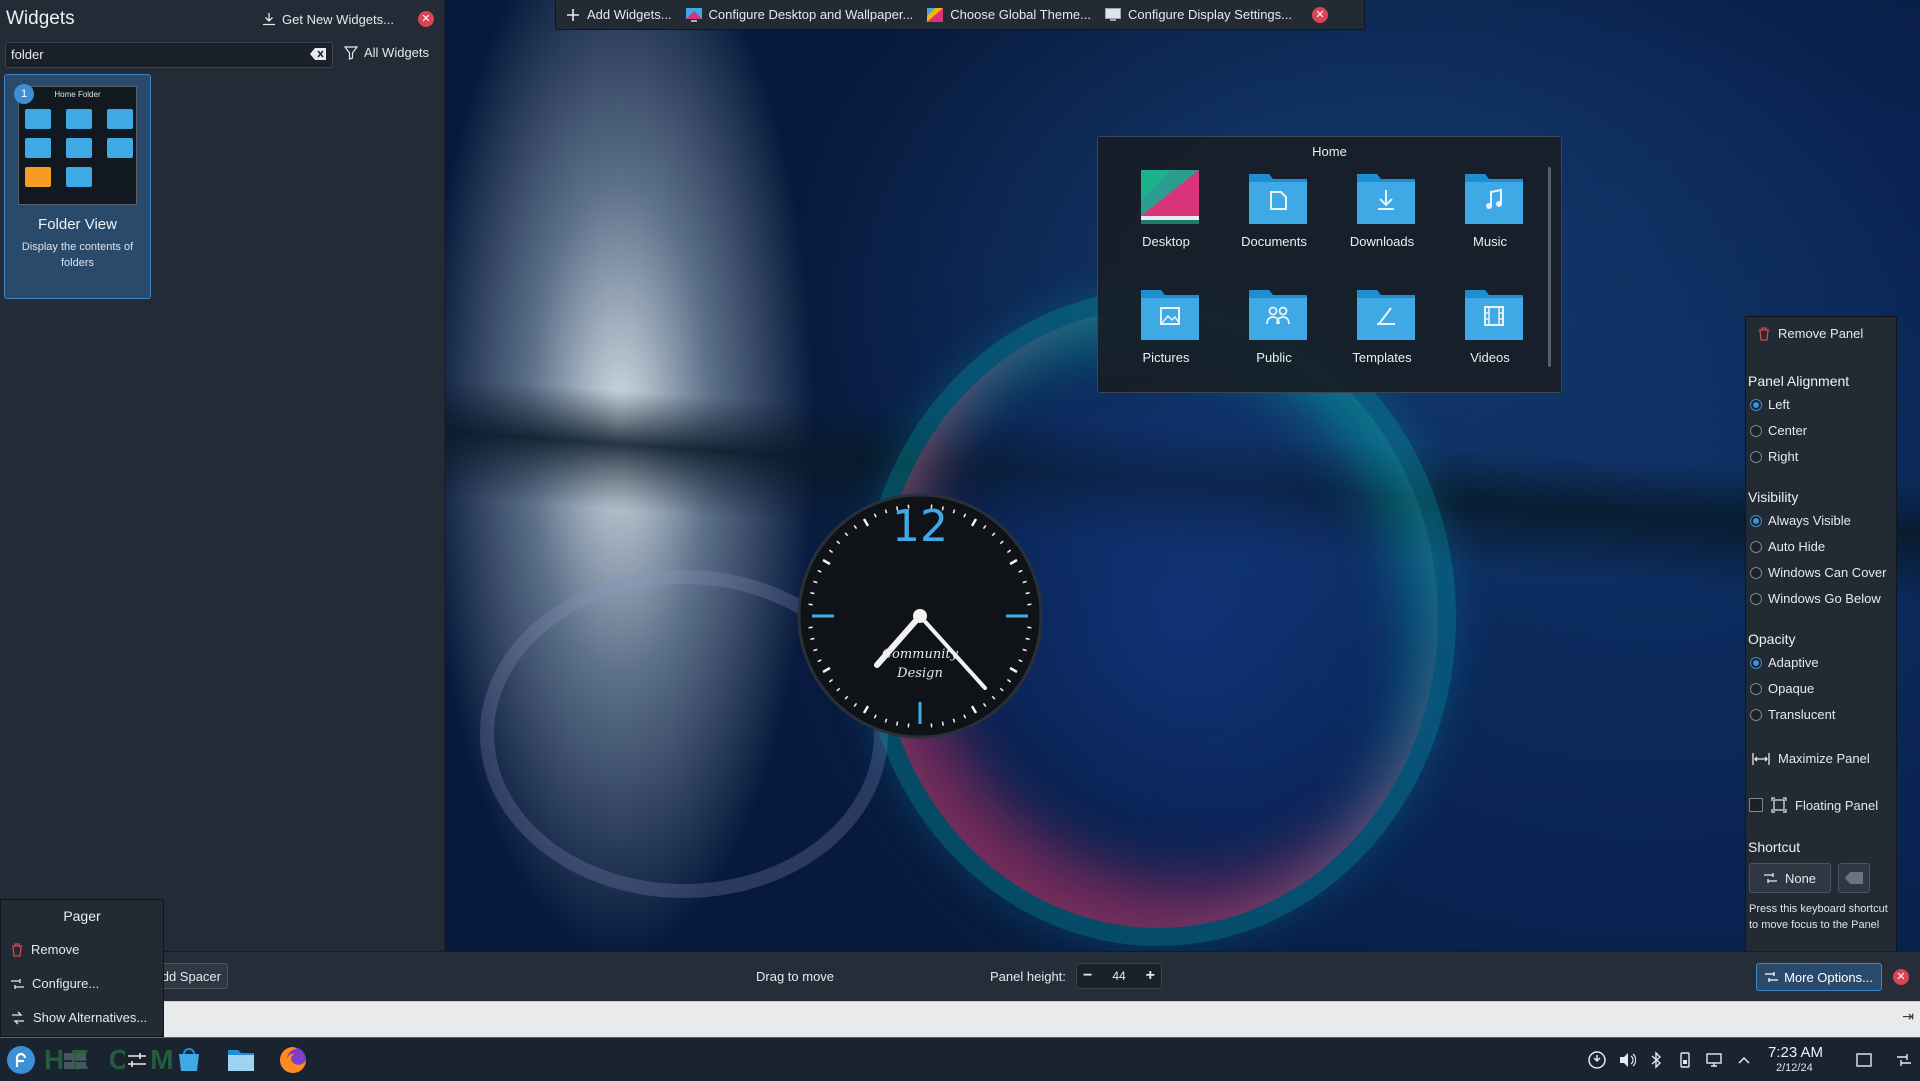  What do you see at coordinates (1166, 241) in the screenshot?
I see `folder-item-label: Desktop` at bounding box center [1166, 241].